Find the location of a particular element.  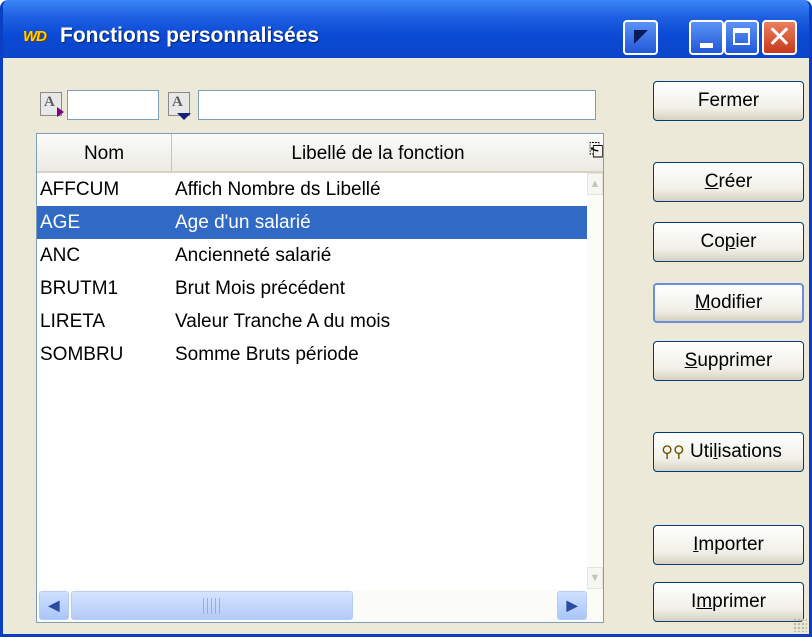

modifier-label: odifier is located at coordinates (736, 302).